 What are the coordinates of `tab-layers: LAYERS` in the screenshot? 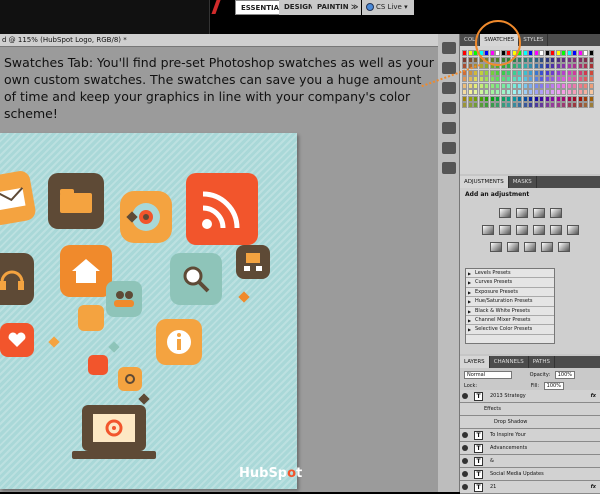 It's located at (475, 362).